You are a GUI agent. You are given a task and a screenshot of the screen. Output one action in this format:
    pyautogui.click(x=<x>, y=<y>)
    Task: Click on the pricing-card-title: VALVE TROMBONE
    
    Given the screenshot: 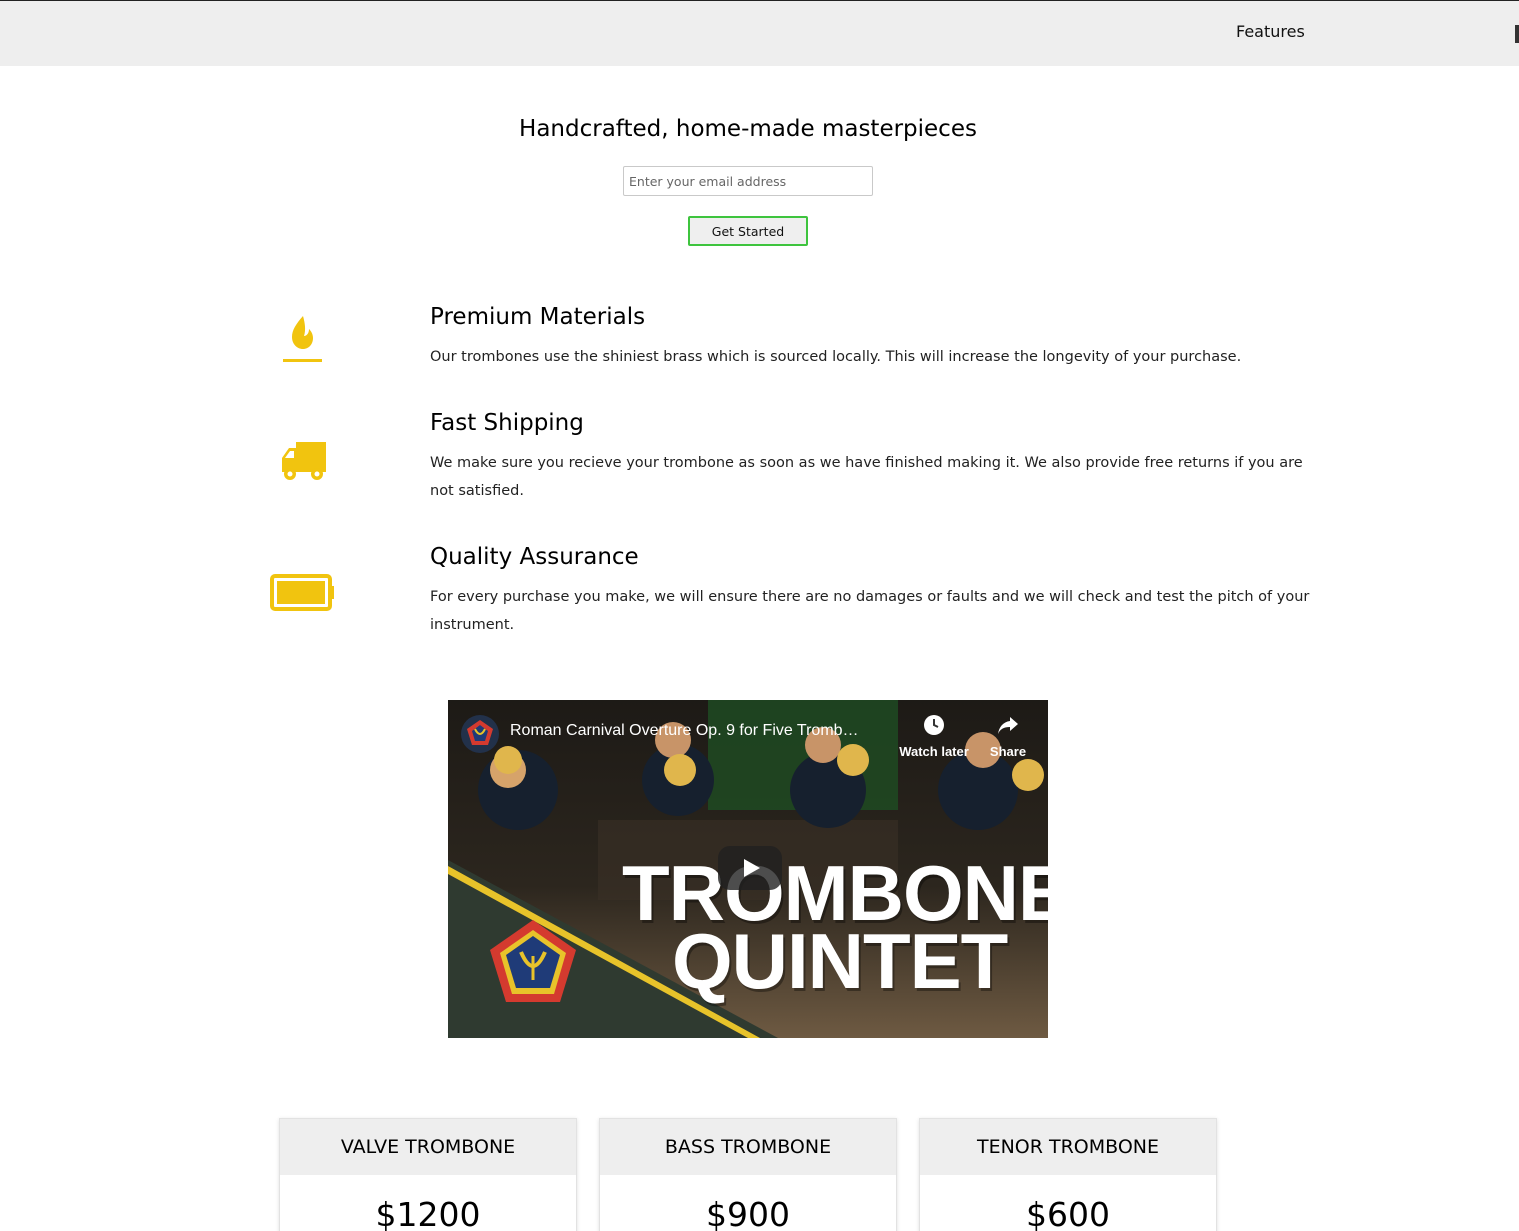 What is the action you would take?
    pyautogui.click(x=428, y=1147)
    